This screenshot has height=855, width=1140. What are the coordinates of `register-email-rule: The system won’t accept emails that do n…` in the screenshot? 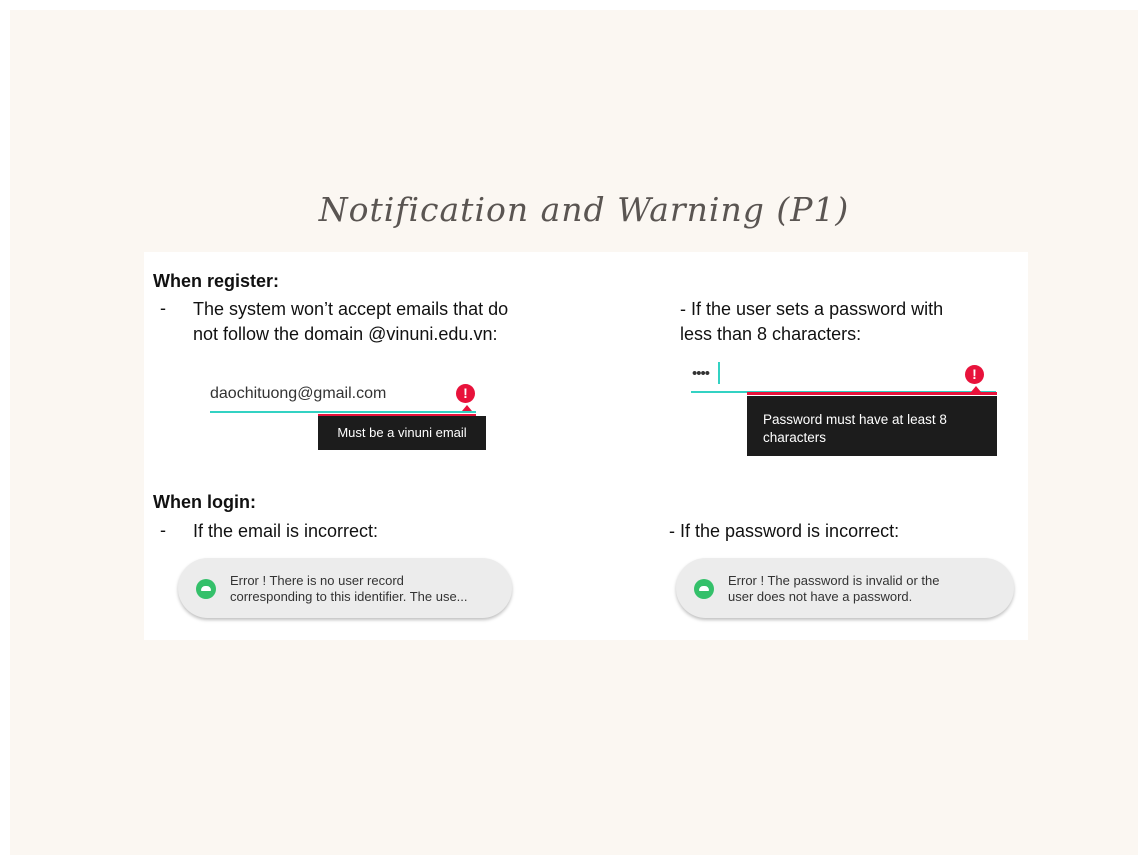 It's located at (403, 322).